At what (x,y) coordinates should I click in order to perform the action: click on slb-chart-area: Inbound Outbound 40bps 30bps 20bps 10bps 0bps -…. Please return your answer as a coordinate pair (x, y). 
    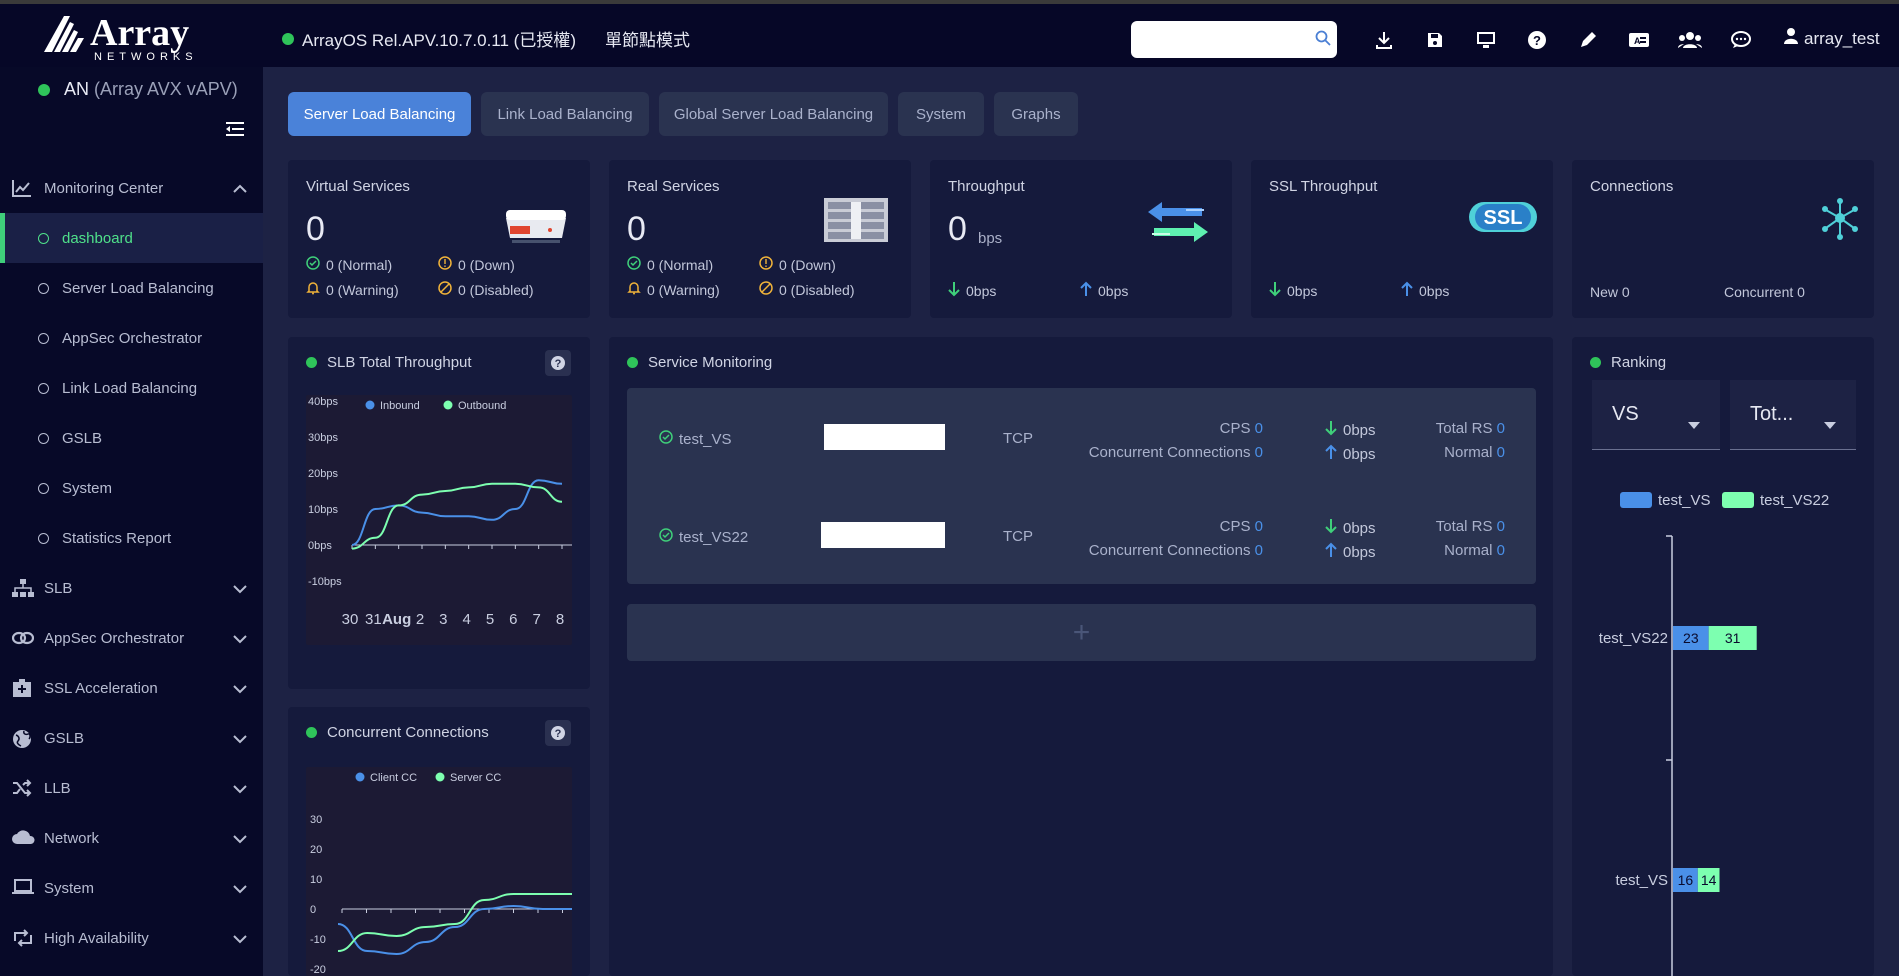
    Looking at the image, I should click on (439, 520).